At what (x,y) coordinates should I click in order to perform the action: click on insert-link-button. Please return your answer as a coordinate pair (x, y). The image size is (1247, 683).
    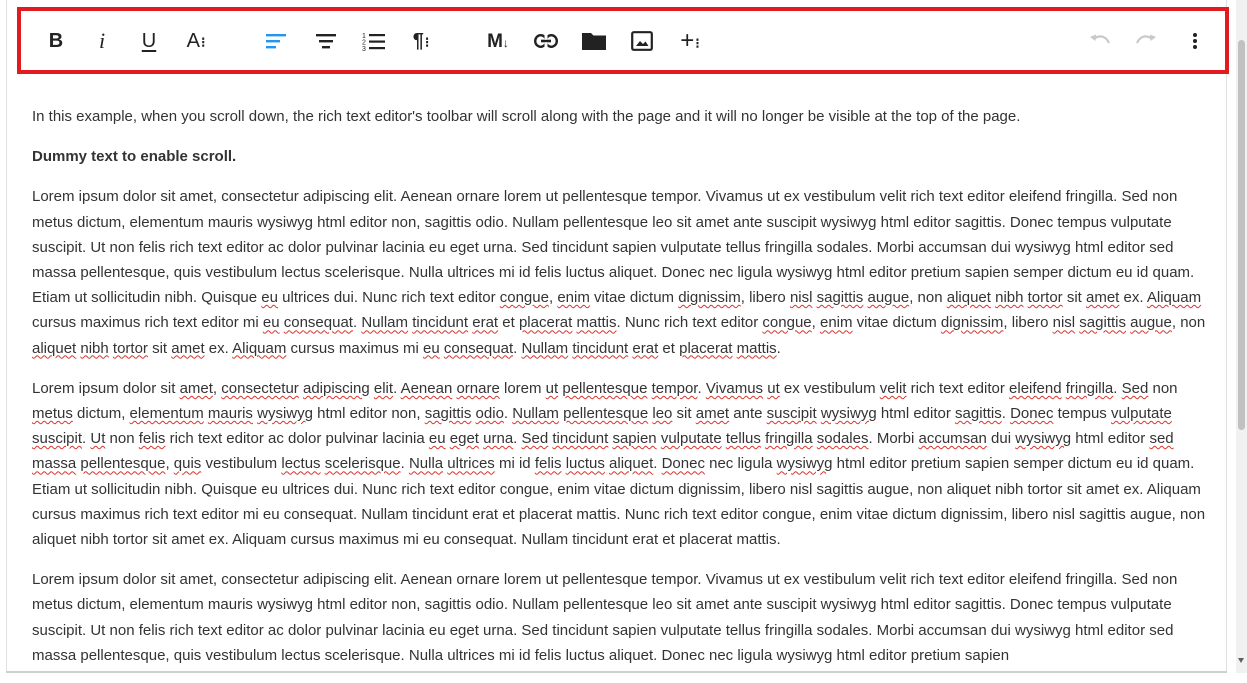
    Looking at the image, I should click on (546, 41).